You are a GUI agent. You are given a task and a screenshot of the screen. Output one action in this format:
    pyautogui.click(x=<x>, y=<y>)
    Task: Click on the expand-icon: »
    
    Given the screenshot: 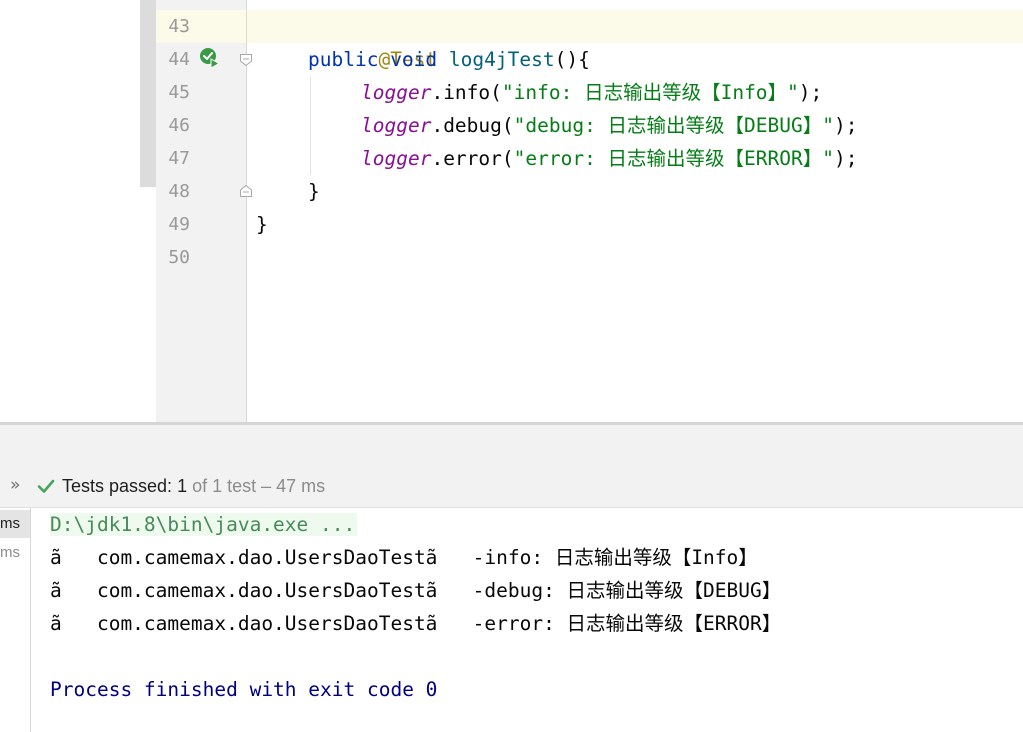 What is the action you would take?
    pyautogui.click(x=15, y=485)
    